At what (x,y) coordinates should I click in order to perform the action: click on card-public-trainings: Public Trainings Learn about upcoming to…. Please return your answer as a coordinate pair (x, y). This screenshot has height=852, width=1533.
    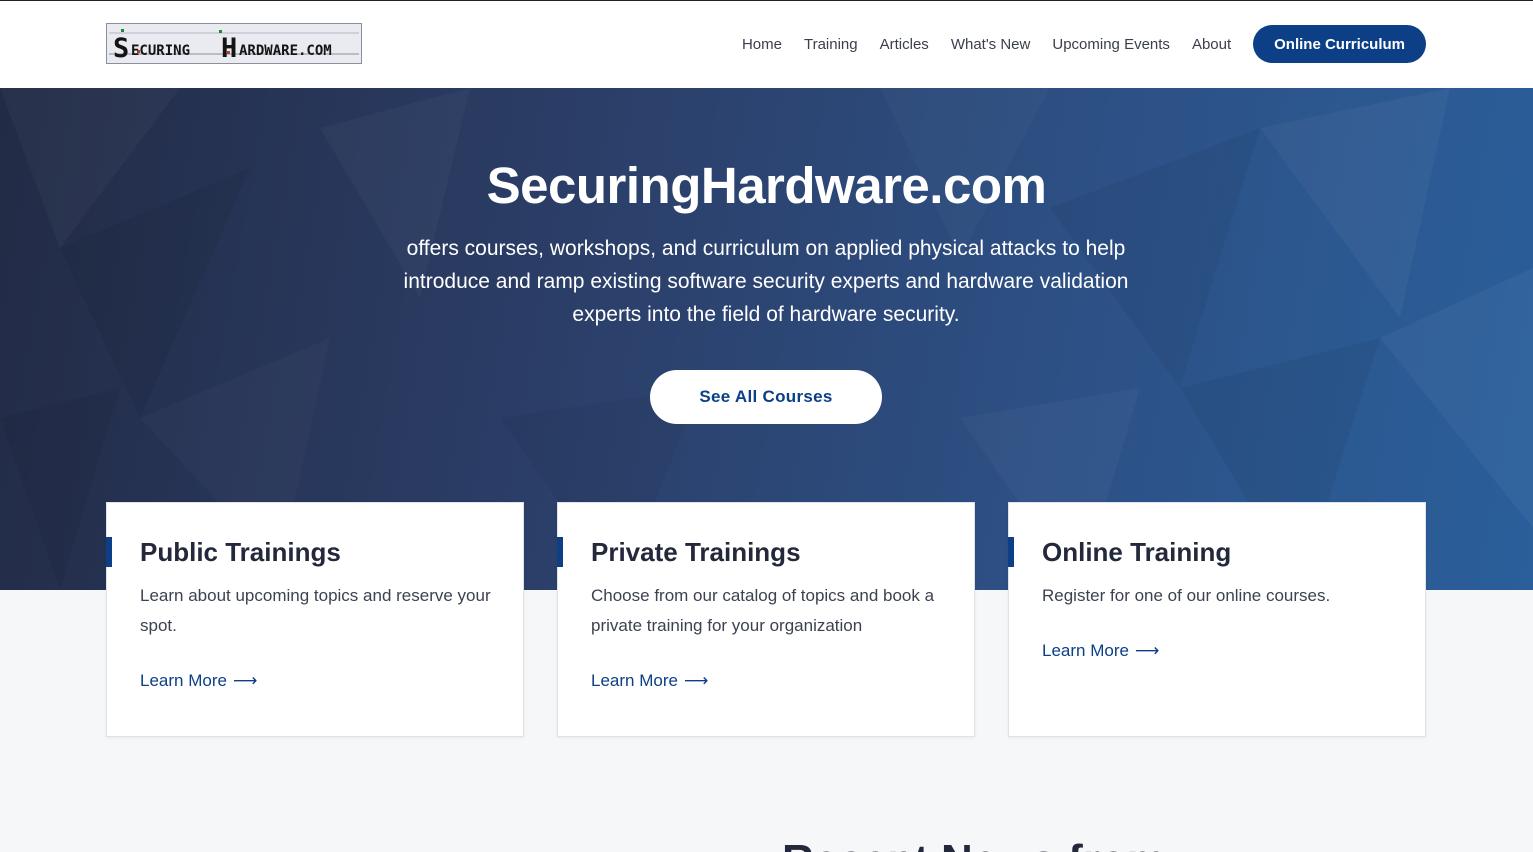
    Looking at the image, I should click on (315, 619).